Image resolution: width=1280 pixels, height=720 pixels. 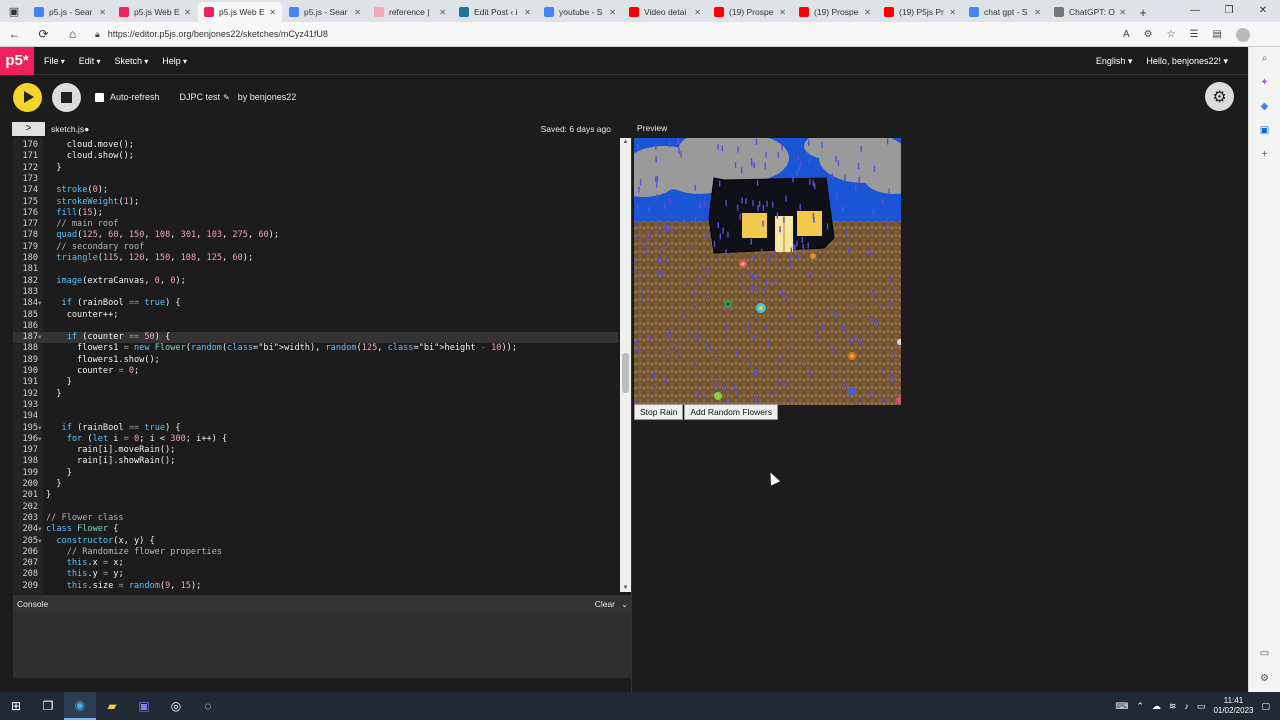 What do you see at coordinates (315, 269) in the screenshot?
I see `code-line: 181` at bounding box center [315, 269].